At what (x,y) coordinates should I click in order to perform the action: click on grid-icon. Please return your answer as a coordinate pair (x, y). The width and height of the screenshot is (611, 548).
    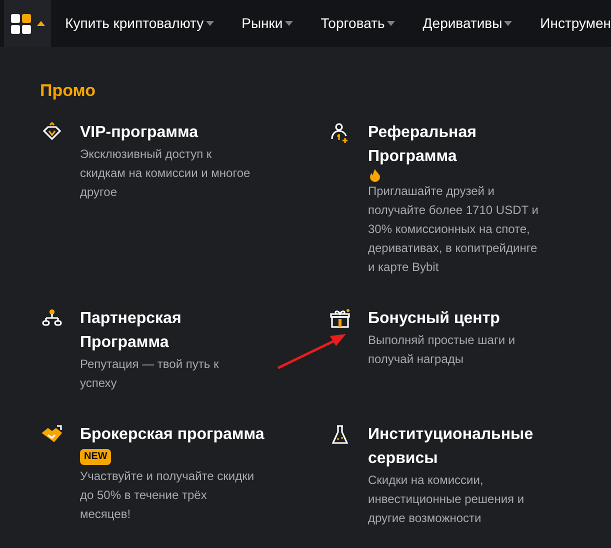
    Looking at the image, I should click on (20, 24).